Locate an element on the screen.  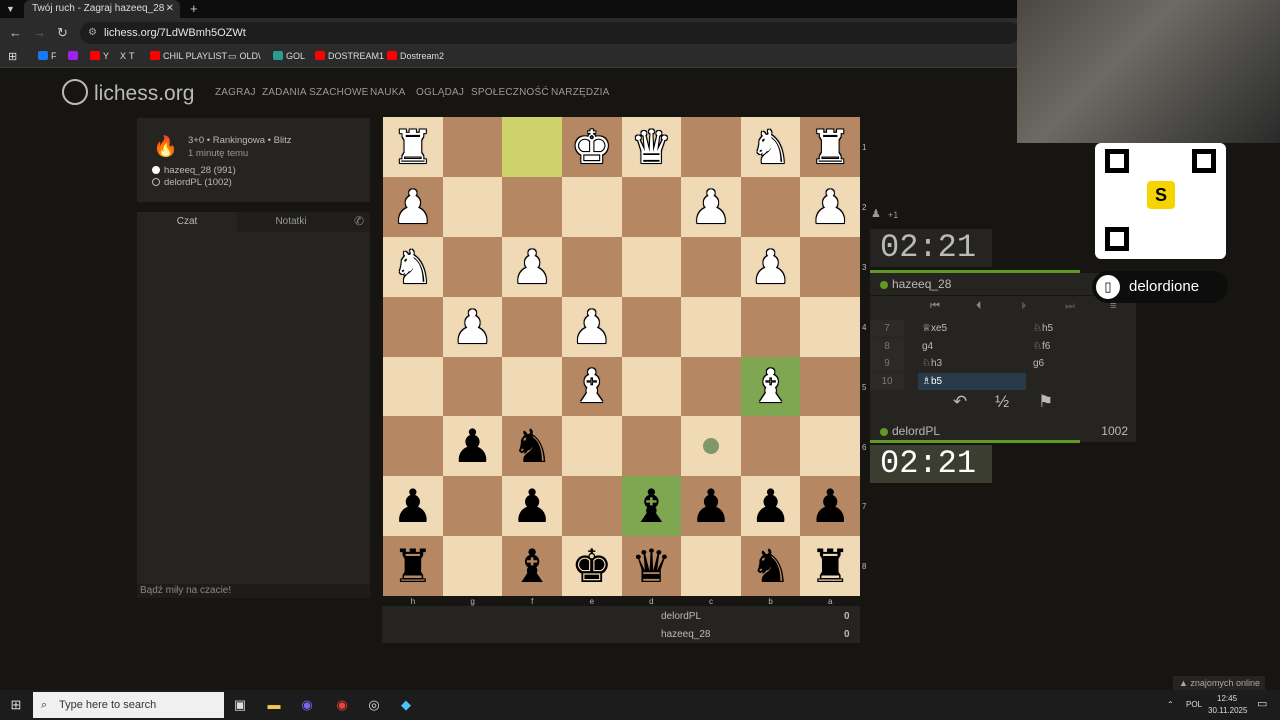
bookmark-y: Y is located at coordinates (99, 56).